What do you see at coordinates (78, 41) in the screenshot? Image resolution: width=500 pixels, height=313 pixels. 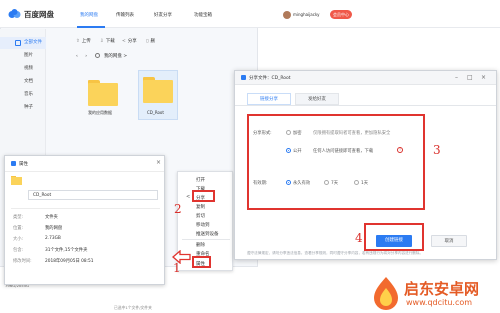 I see `upload-icon: ⇧` at bounding box center [78, 41].